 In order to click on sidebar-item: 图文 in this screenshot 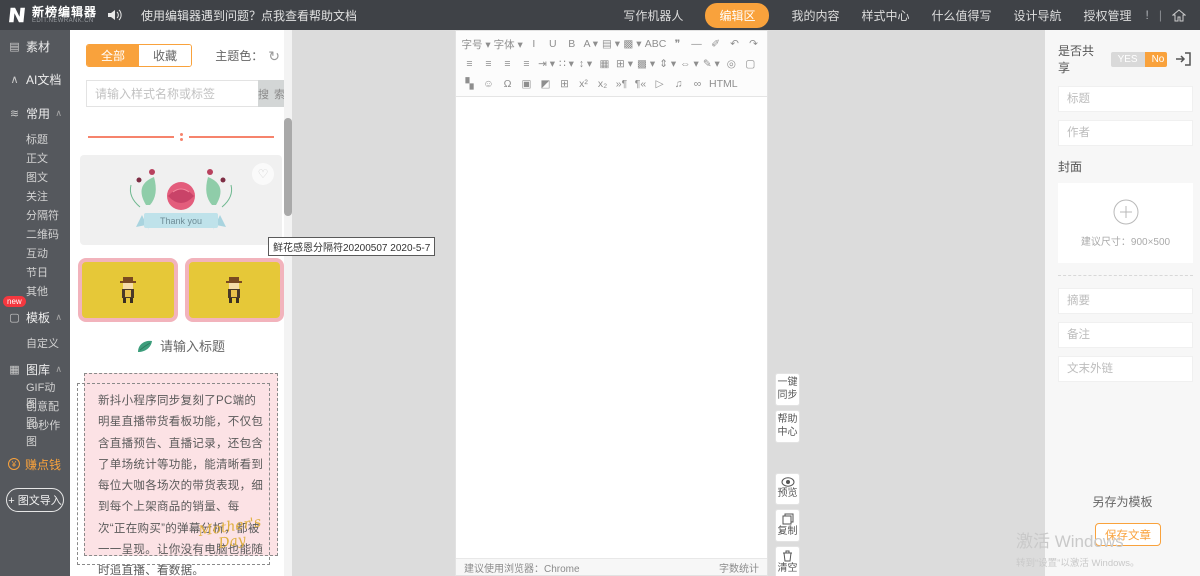, I will do `click(35, 176)`.